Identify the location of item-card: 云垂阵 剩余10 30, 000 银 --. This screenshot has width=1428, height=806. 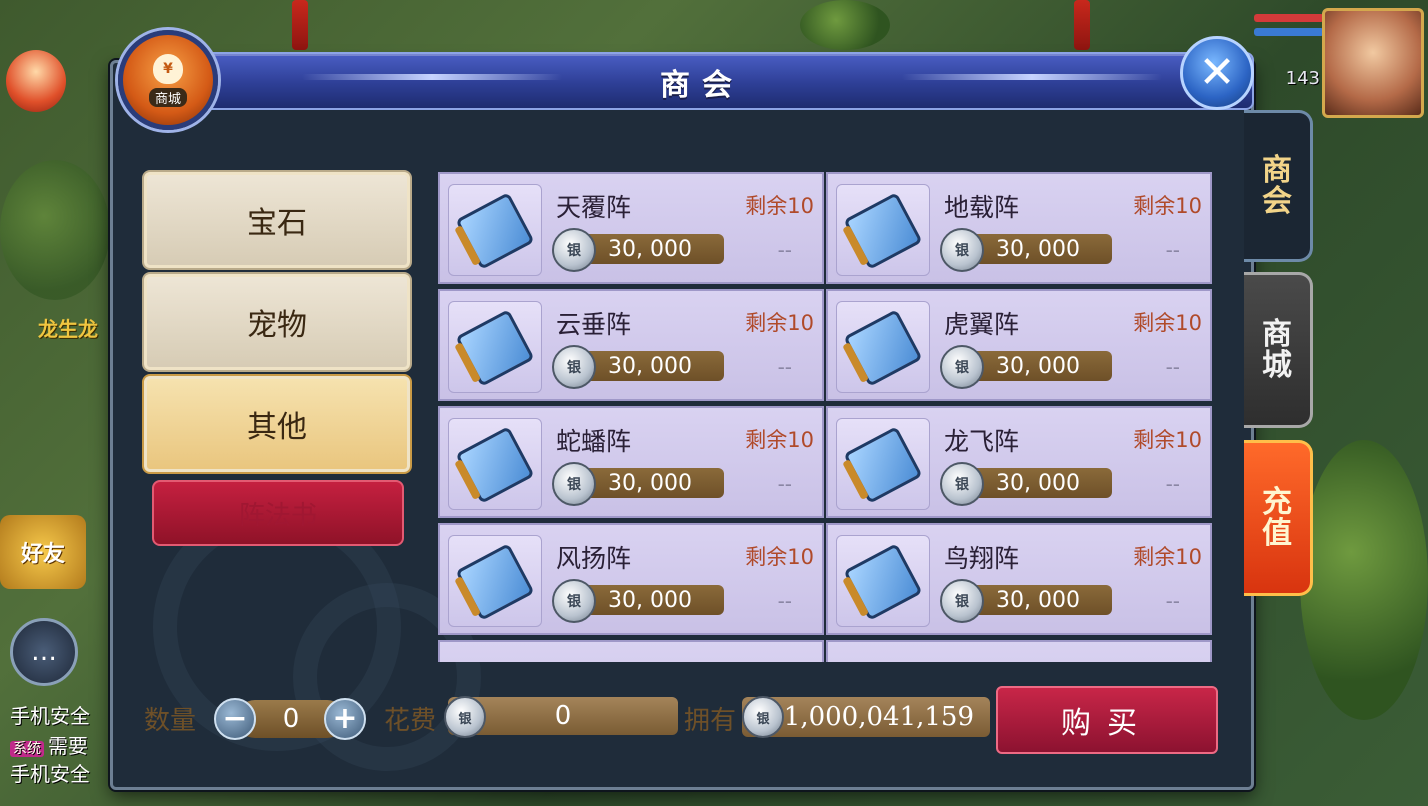
(631, 345).